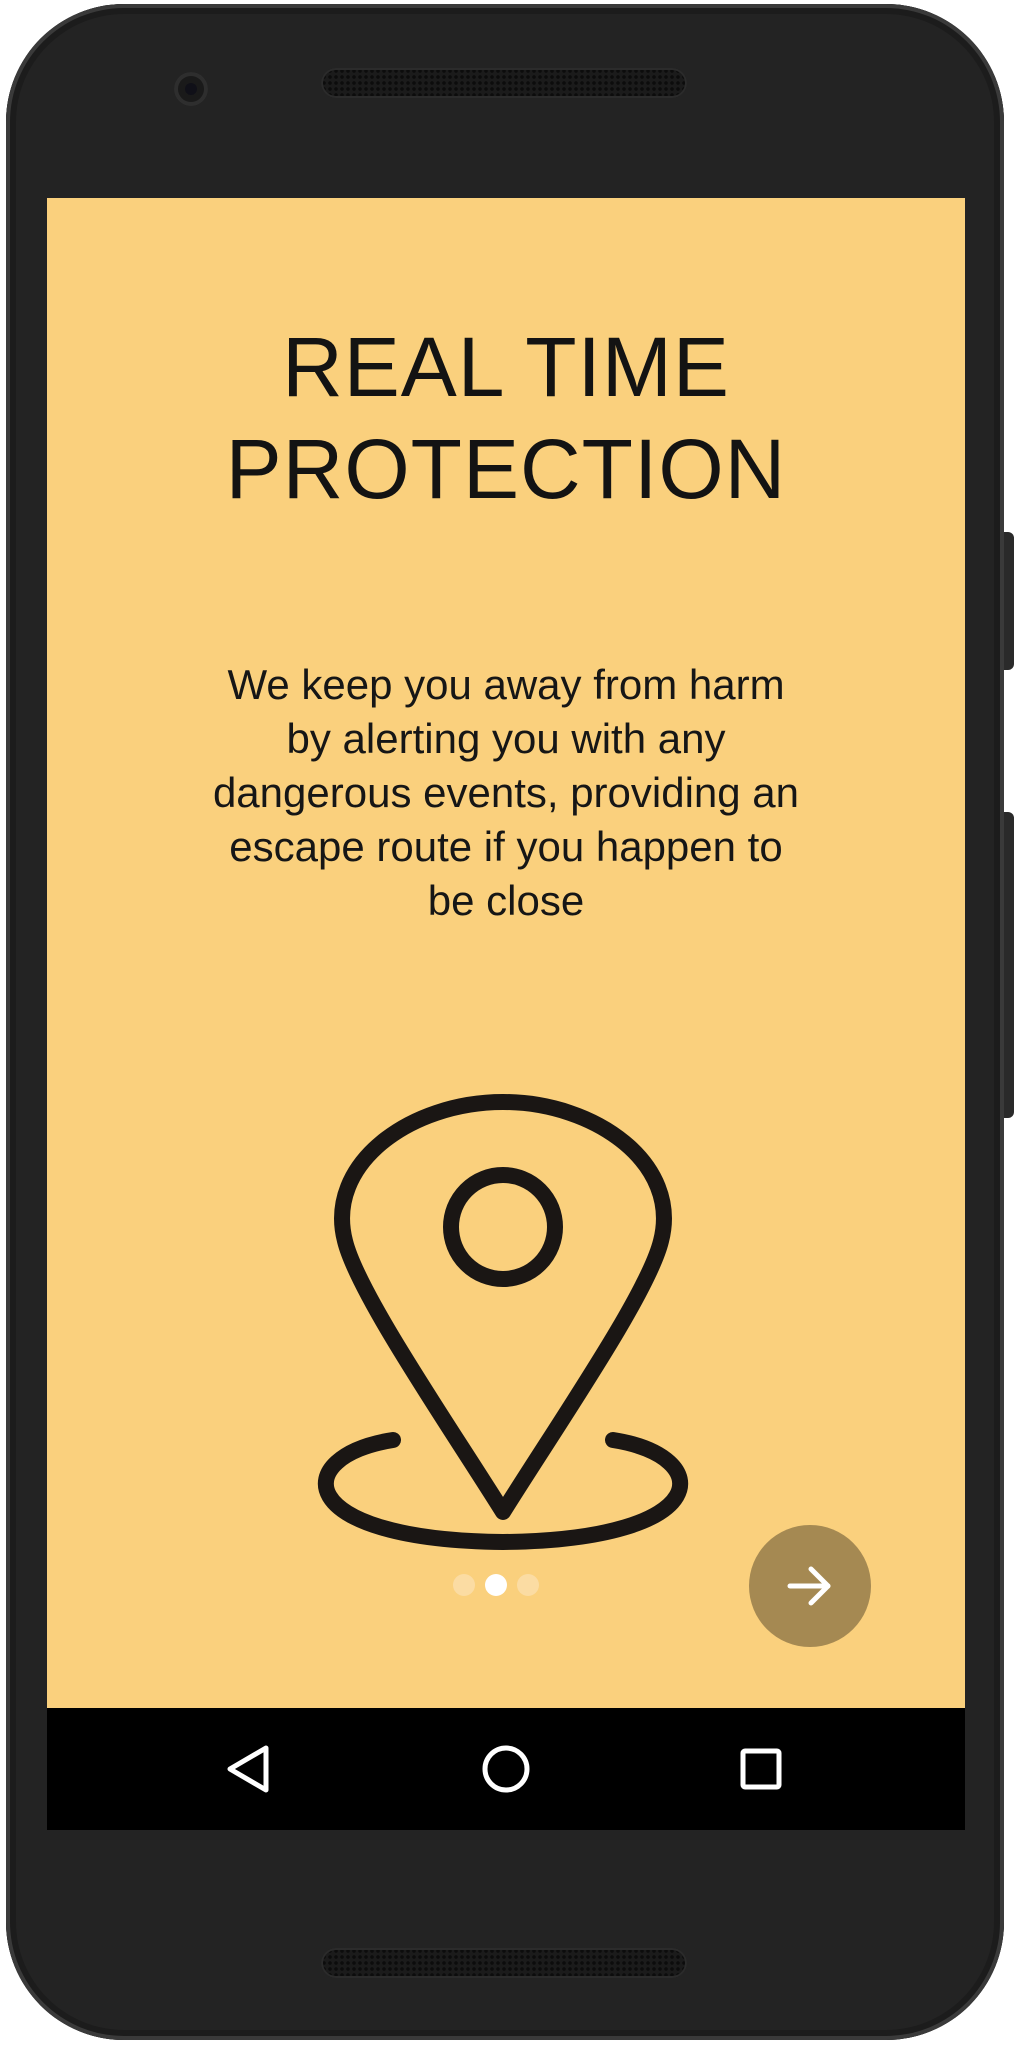  Describe the element at coordinates (1009, 601) in the screenshot. I see `power-button` at that location.